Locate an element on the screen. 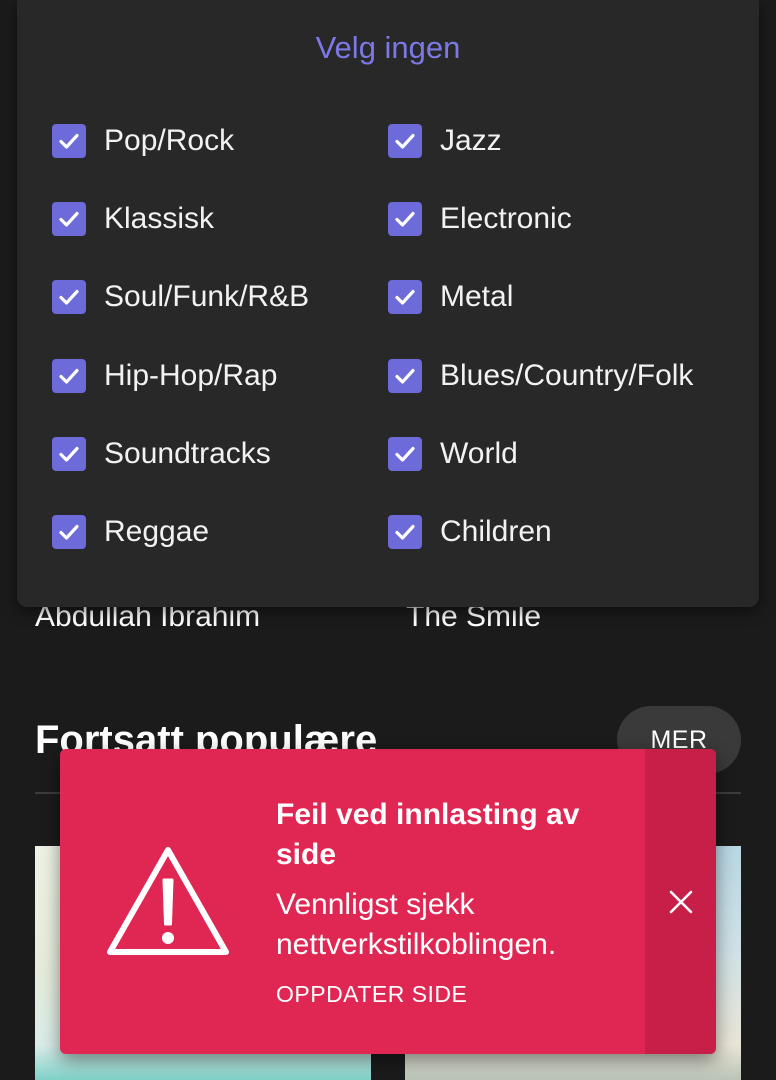  overflow-fade is located at coordinates (738, 379).